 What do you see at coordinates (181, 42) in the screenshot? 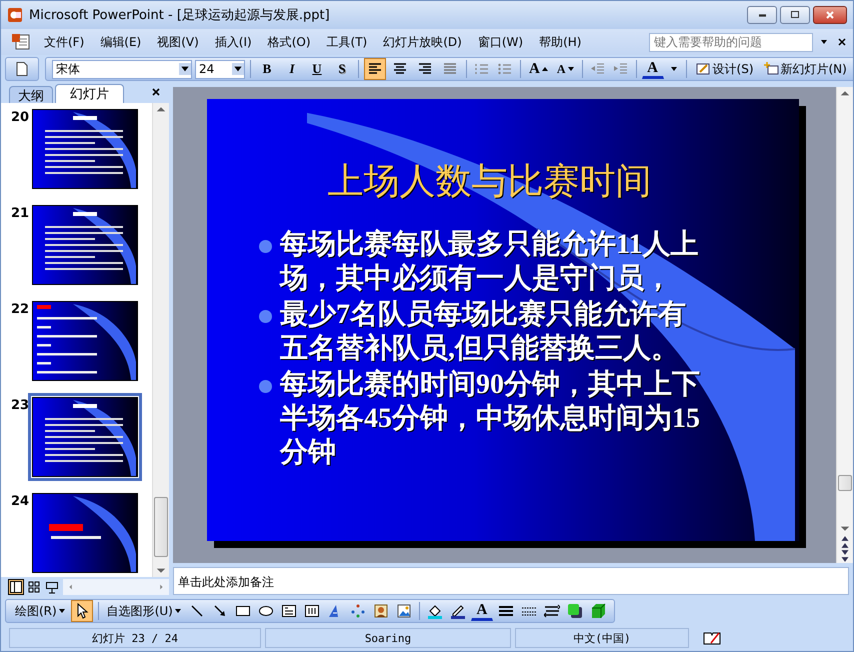
I see `menu-item: 视图(V)` at bounding box center [181, 42].